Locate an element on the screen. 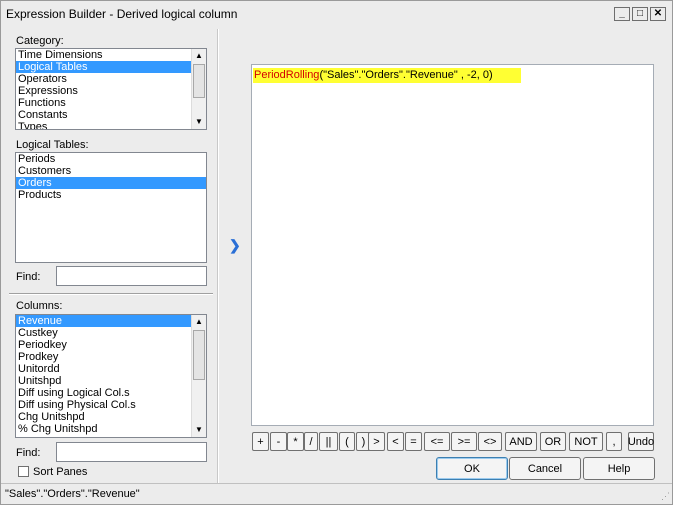 The image size is (673, 505). operator-not-equal-button: <> is located at coordinates (490, 441).